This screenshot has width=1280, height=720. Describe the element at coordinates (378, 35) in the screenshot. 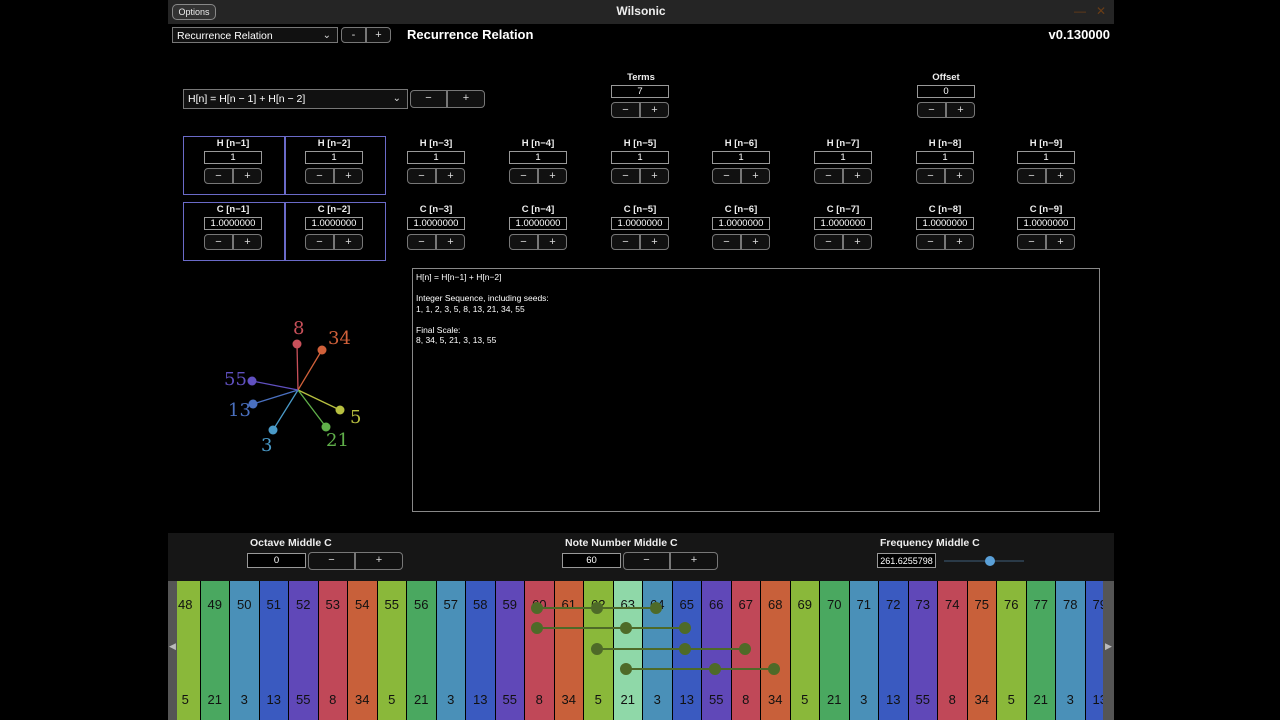

I see `scale-next-button: +` at that location.